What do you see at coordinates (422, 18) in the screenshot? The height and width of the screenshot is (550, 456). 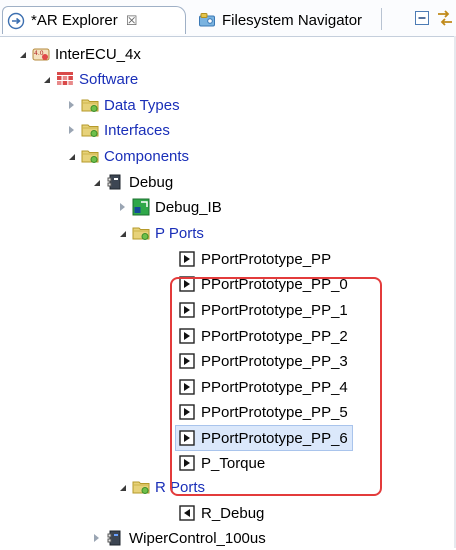 I see `collapse-all-icon` at bounding box center [422, 18].